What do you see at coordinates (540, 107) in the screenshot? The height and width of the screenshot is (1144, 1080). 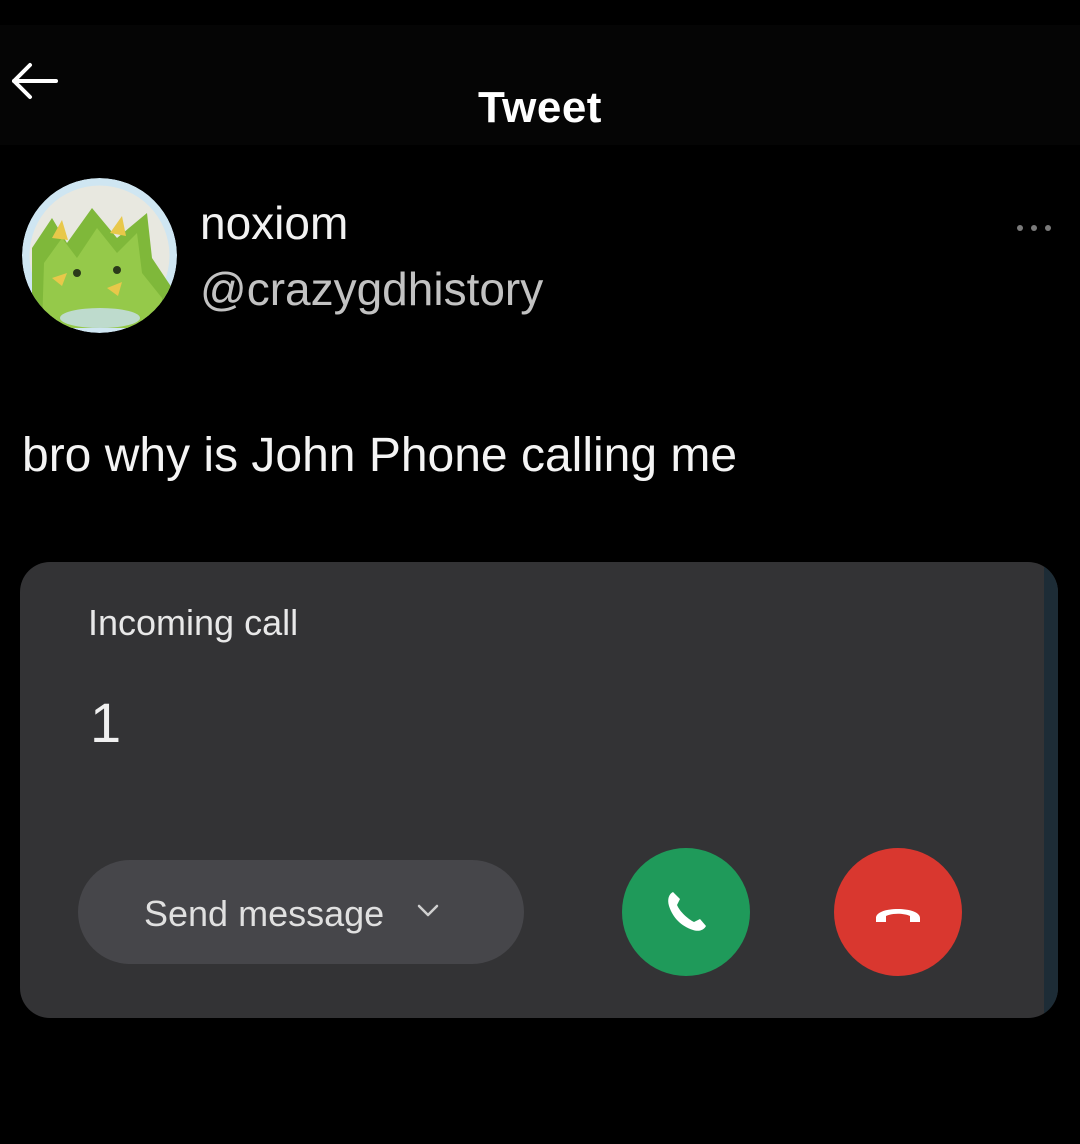 I see `page-title: Tweet` at bounding box center [540, 107].